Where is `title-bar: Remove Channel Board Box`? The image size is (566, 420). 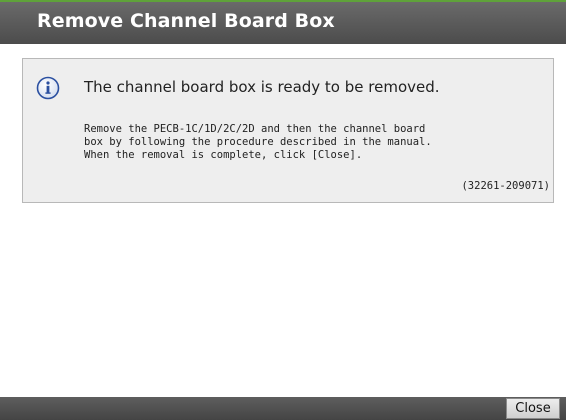
title-bar: Remove Channel Board Box is located at coordinates (283, 22).